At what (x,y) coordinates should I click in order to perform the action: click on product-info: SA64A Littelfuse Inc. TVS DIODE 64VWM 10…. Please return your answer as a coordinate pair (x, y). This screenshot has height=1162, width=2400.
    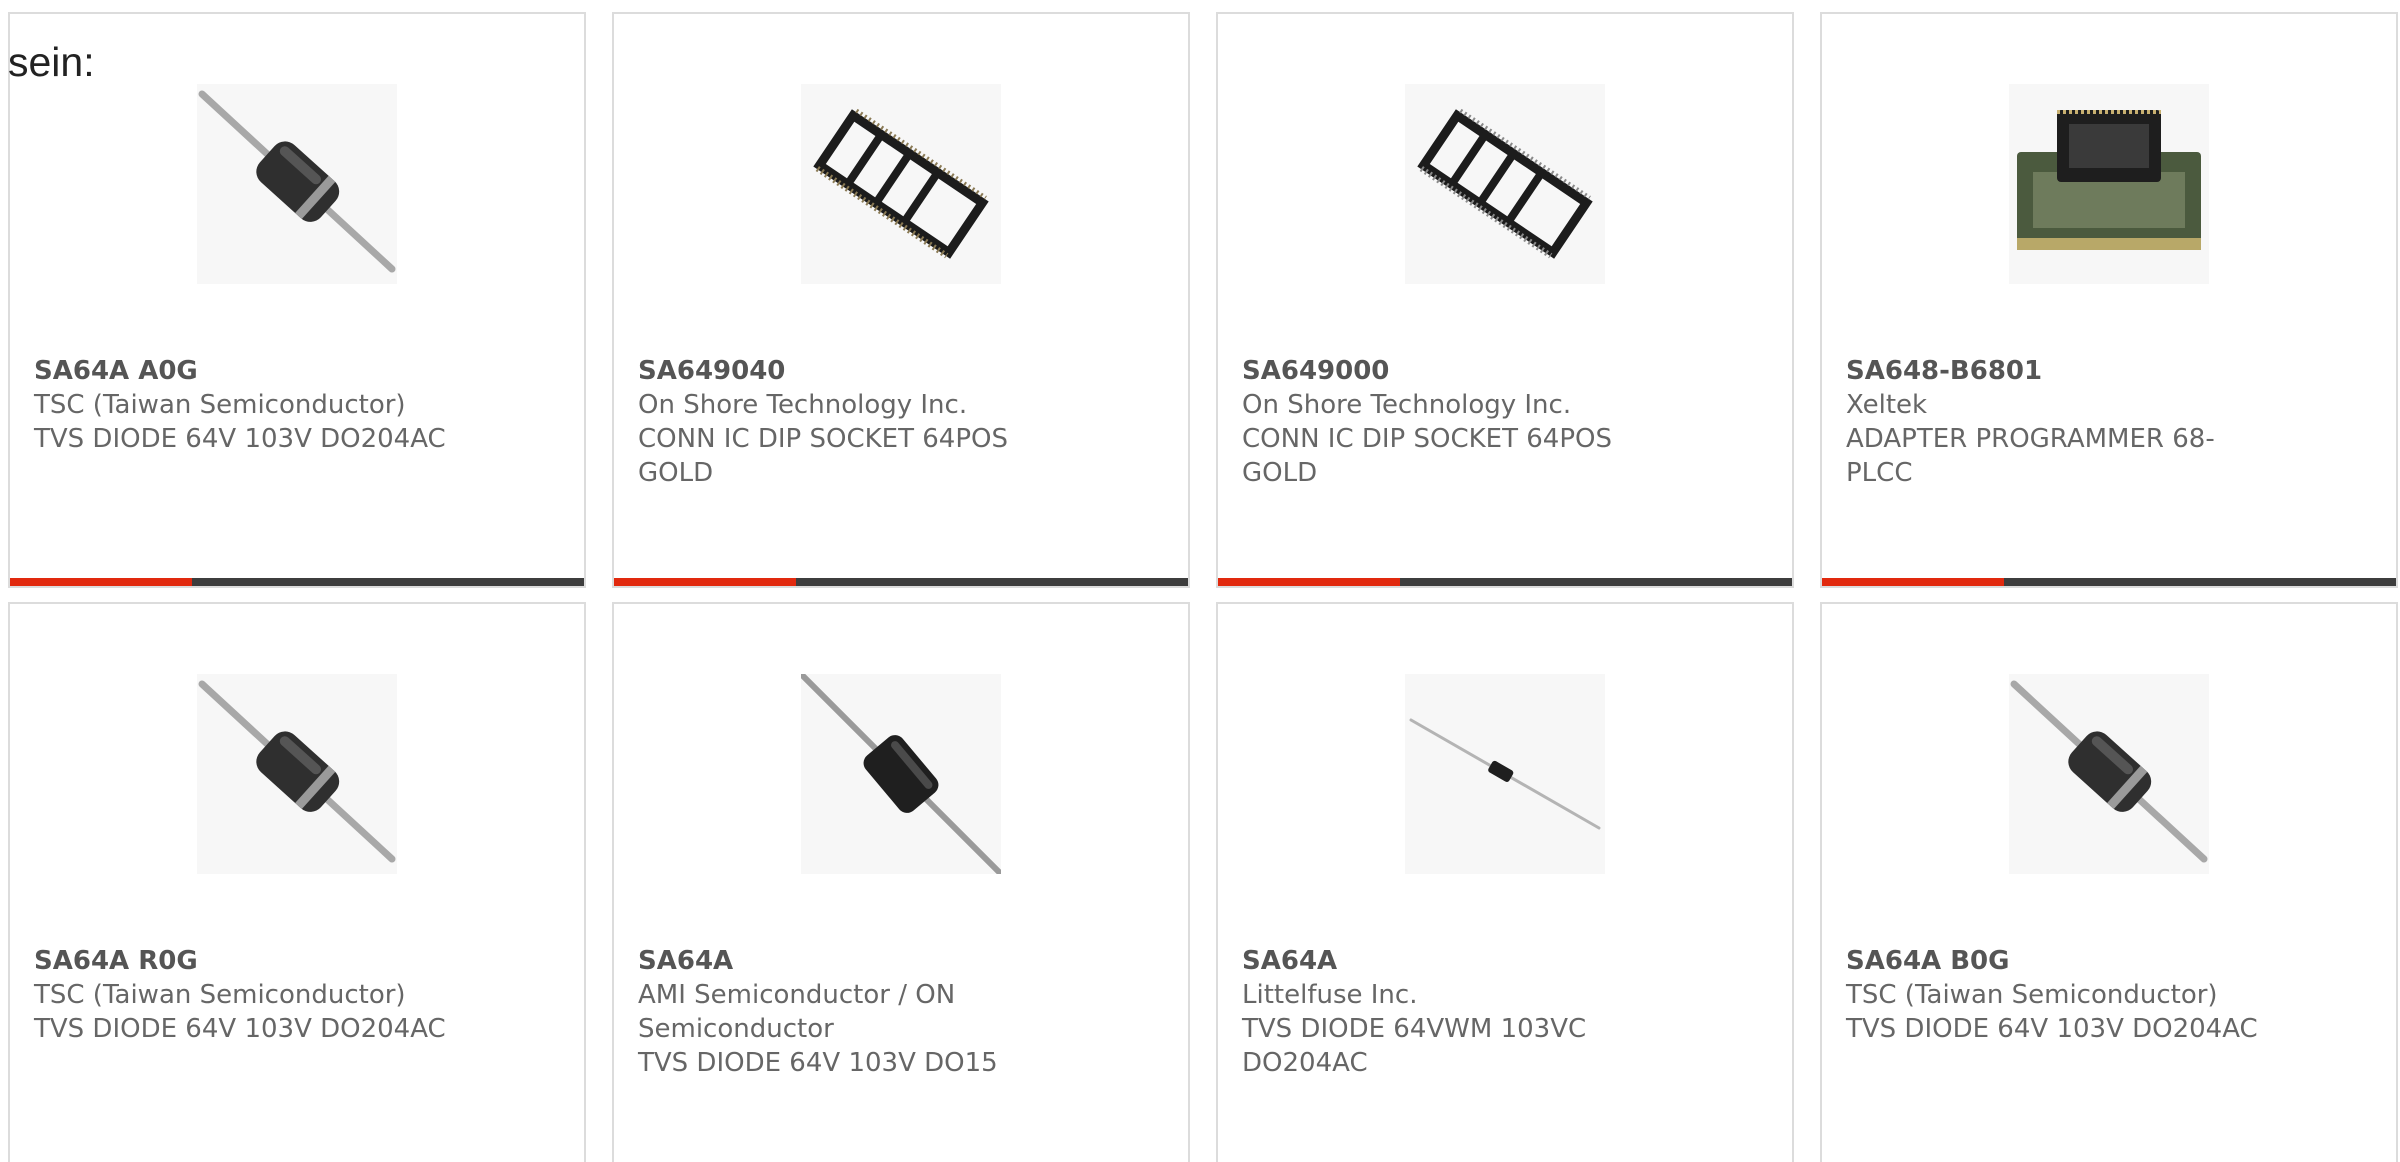
    Looking at the image, I should click on (1452, 1012).